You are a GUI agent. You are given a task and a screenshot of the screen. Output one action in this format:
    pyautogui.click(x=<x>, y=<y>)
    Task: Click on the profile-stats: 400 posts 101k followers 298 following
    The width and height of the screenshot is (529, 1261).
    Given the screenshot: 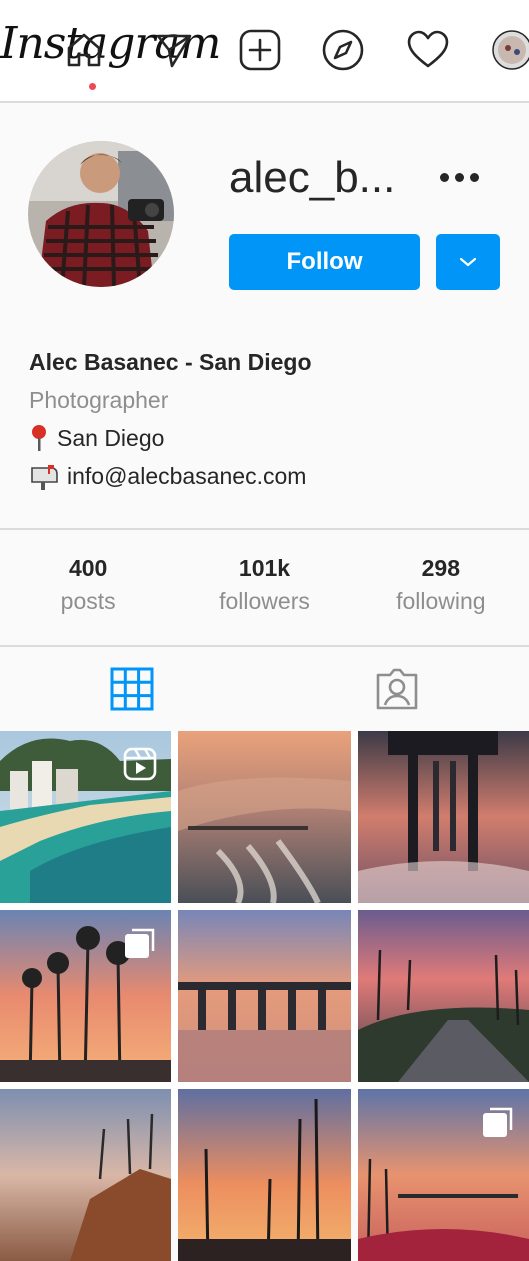 What is the action you would take?
    pyautogui.click(x=264, y=587)
    